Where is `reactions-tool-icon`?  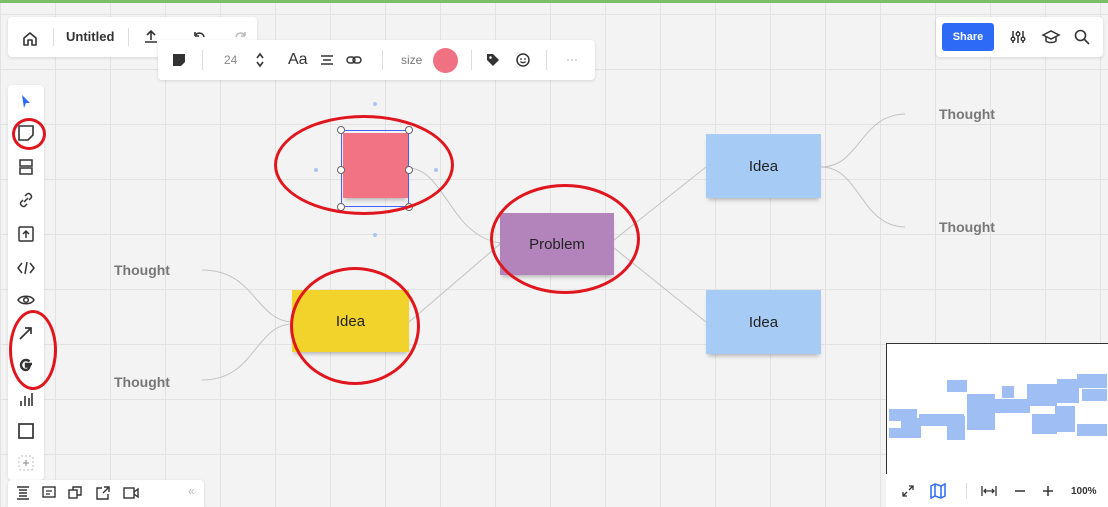 reactions-tool-icon is located at coordinates (26, 300).